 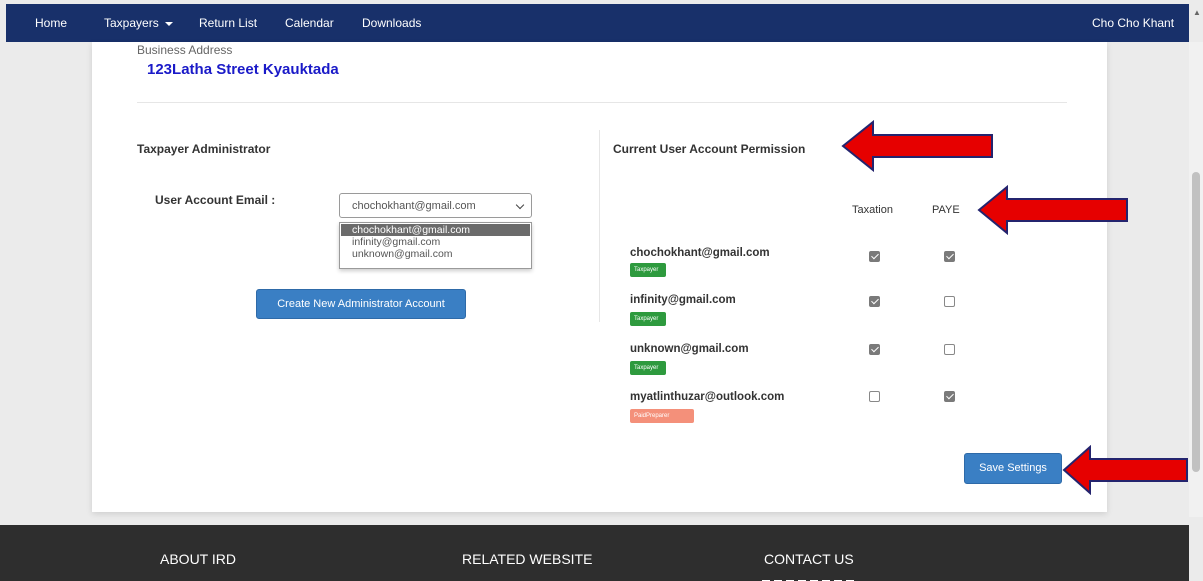 I want to click on paye-column-header: PAYE, so click(x=946, y=210).